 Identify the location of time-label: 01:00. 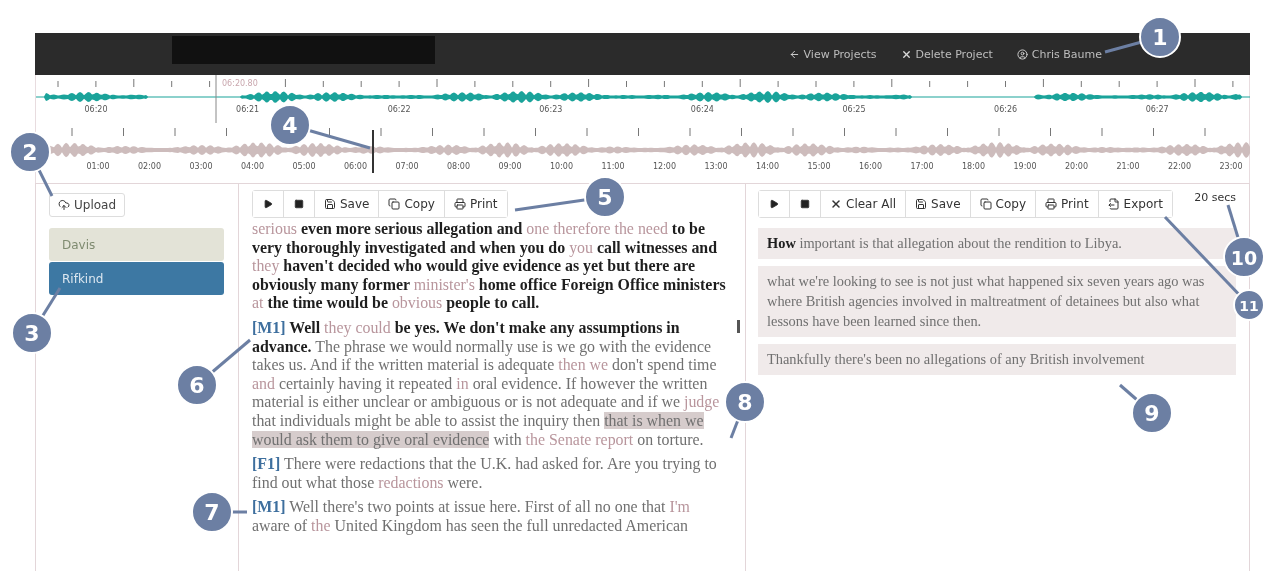
(98, 166).